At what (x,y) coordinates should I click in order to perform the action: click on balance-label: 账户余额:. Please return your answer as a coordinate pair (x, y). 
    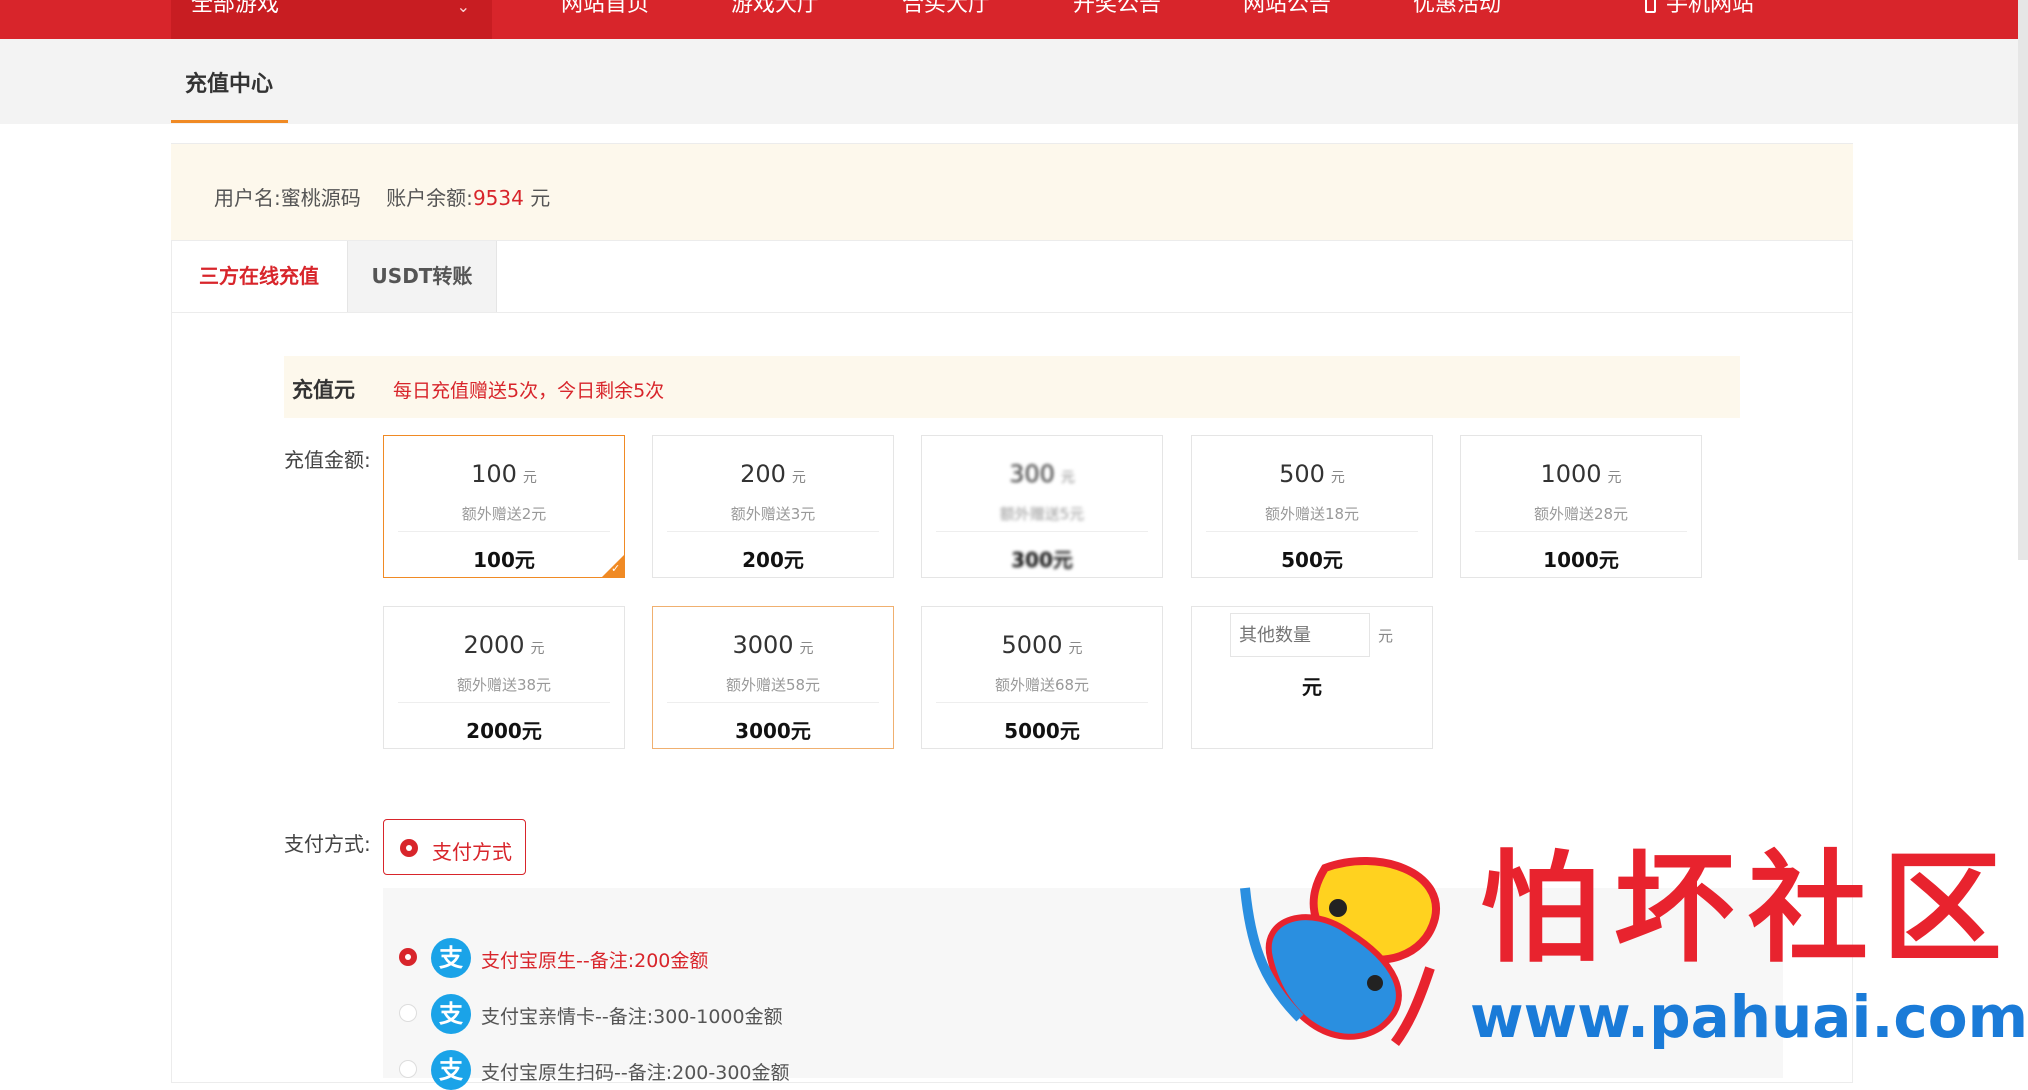
    Looking at the image, I should click on (429, 198).